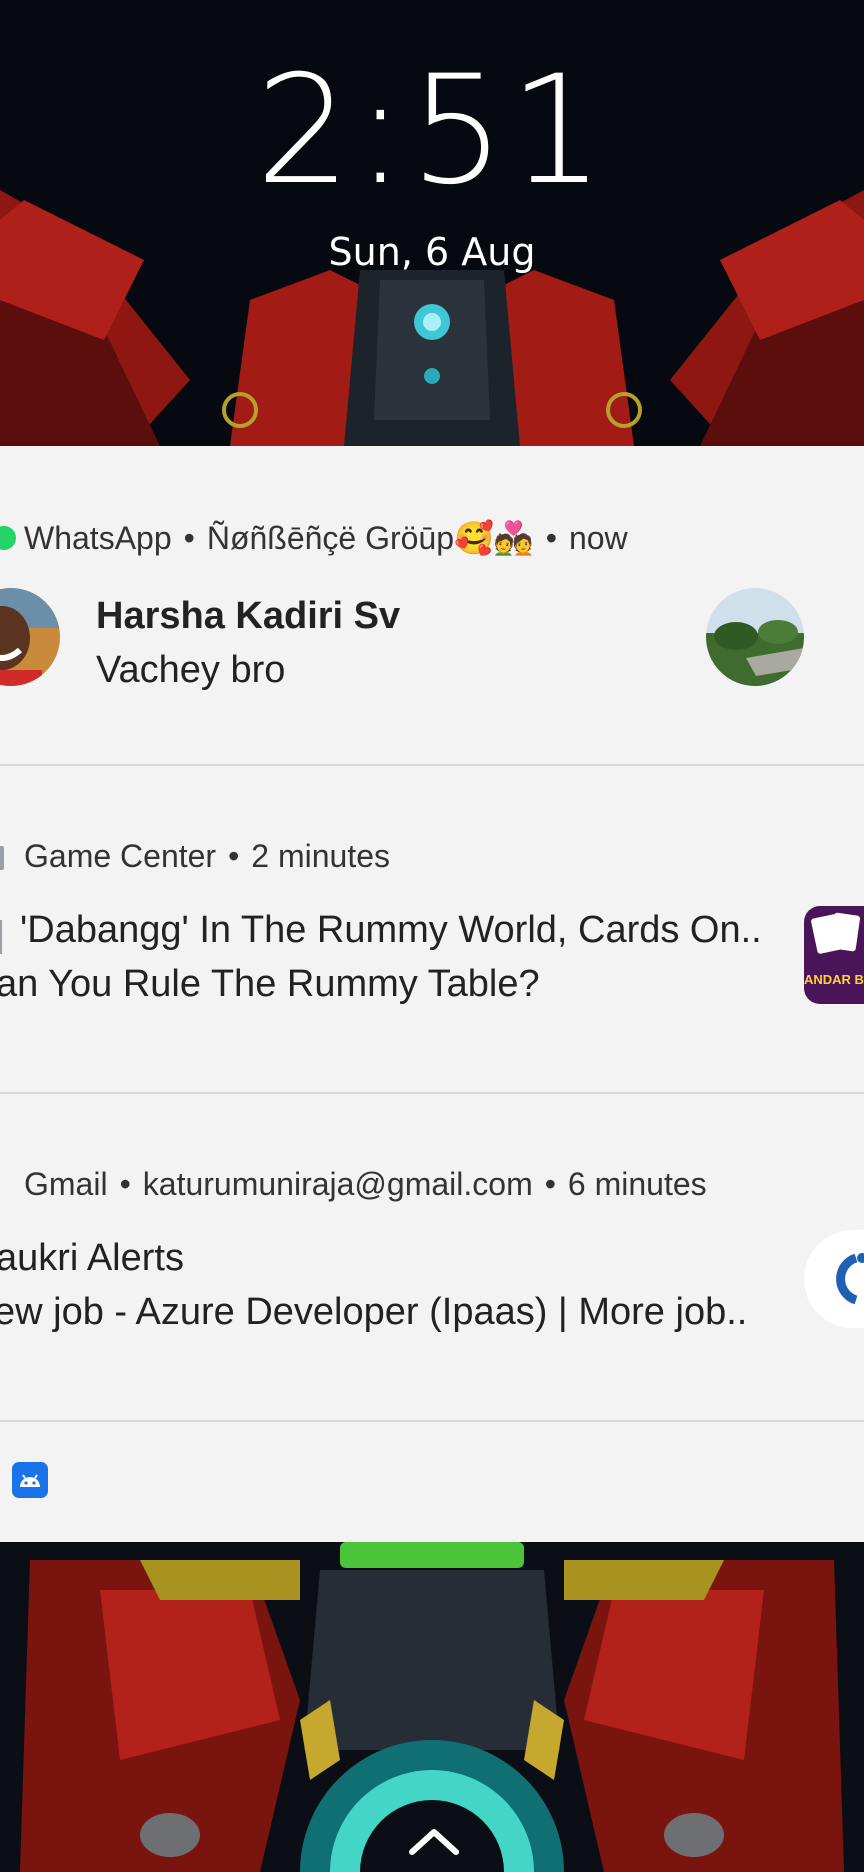 This screenshot has width=864, height=1872. I want to click on group-name: Ñøñßēñçë Gröūp🥰💑, so click(370, 538).